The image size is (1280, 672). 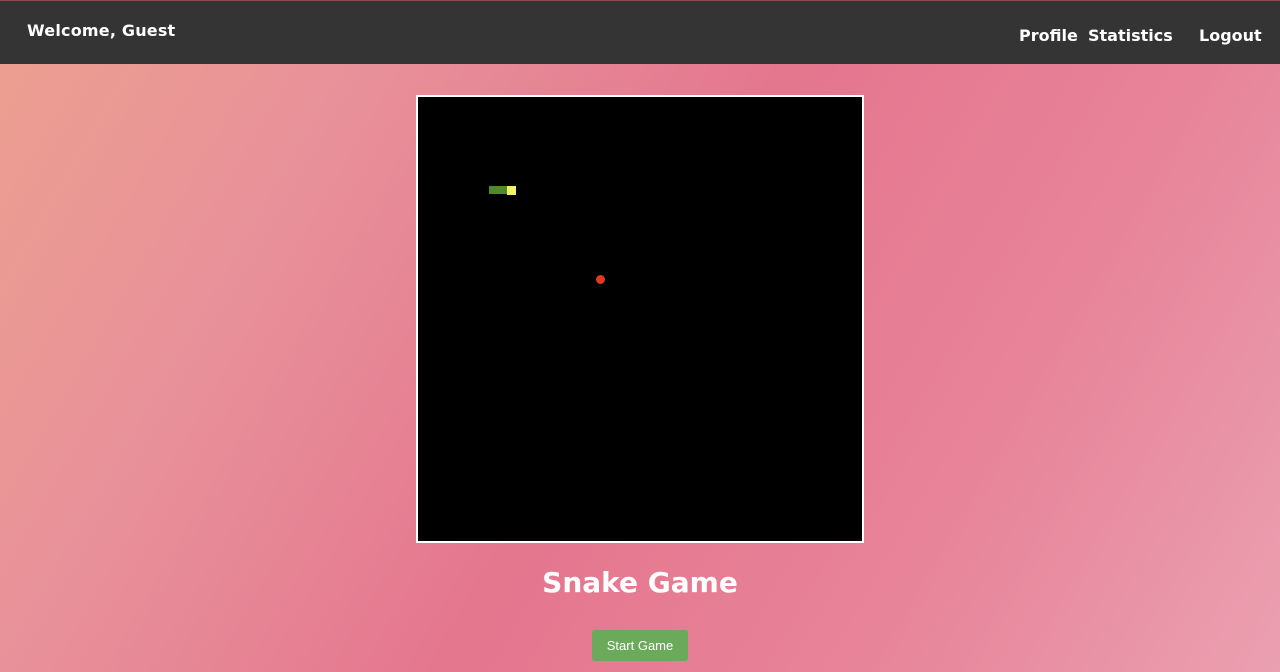 I want to click on nav-profile-link: Profile, so click(x=1048, y=35).